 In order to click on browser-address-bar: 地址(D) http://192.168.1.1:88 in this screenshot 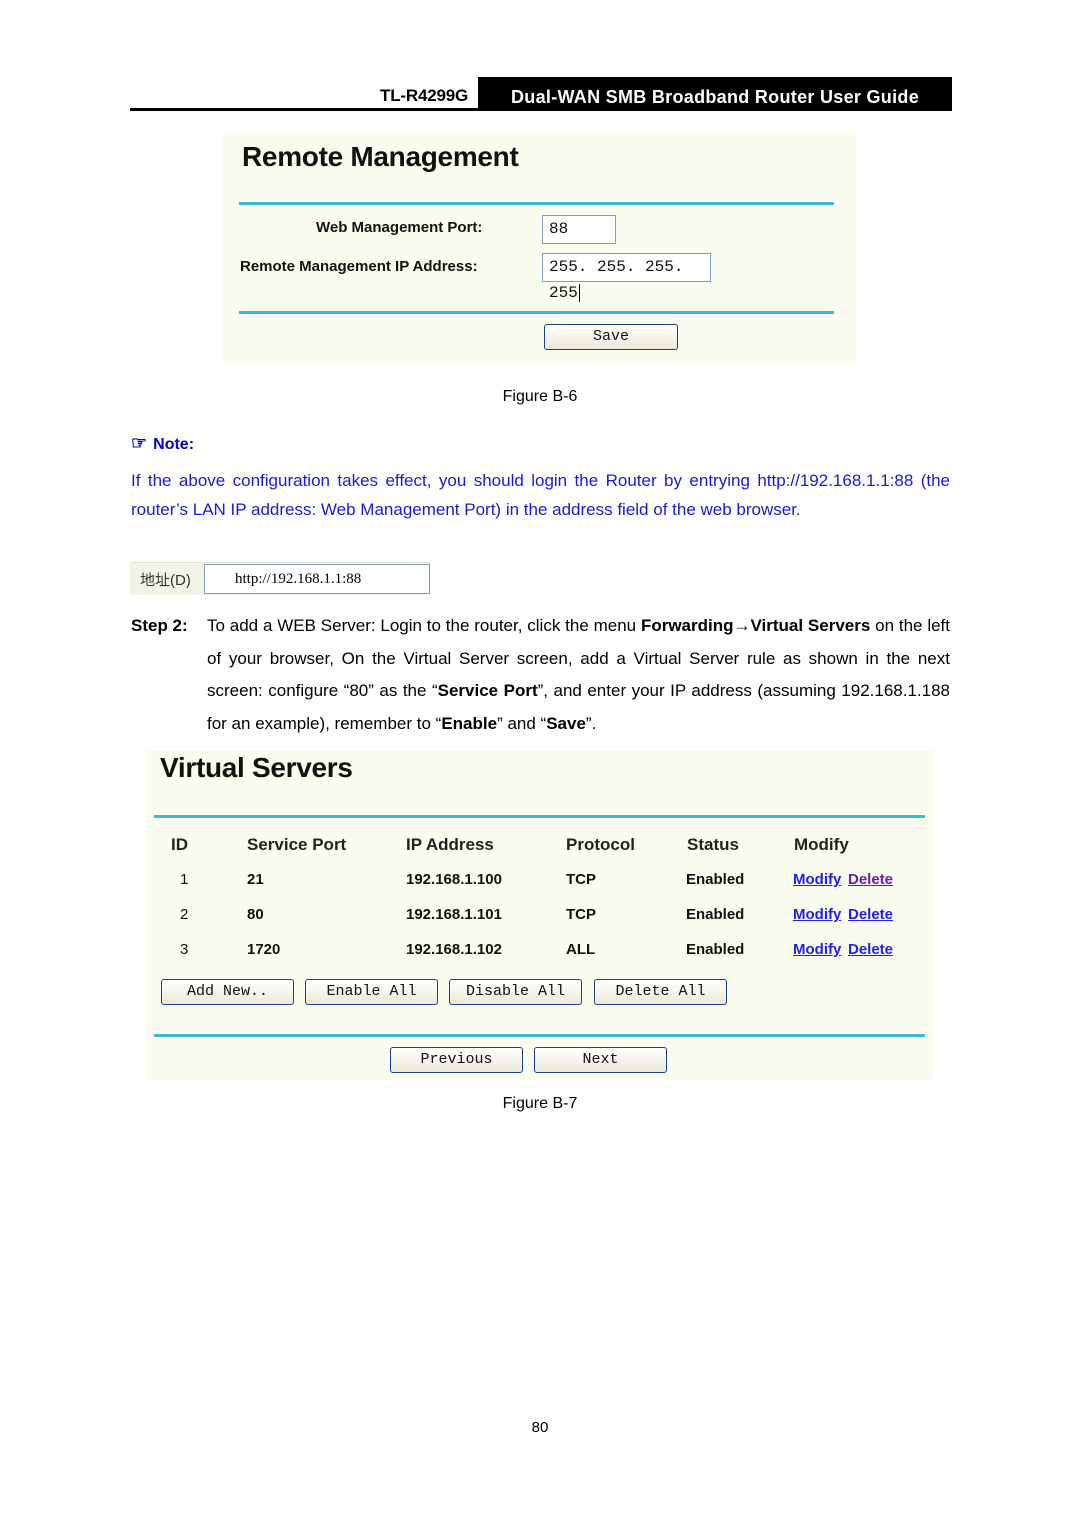, I will do `click(280, 578)`.